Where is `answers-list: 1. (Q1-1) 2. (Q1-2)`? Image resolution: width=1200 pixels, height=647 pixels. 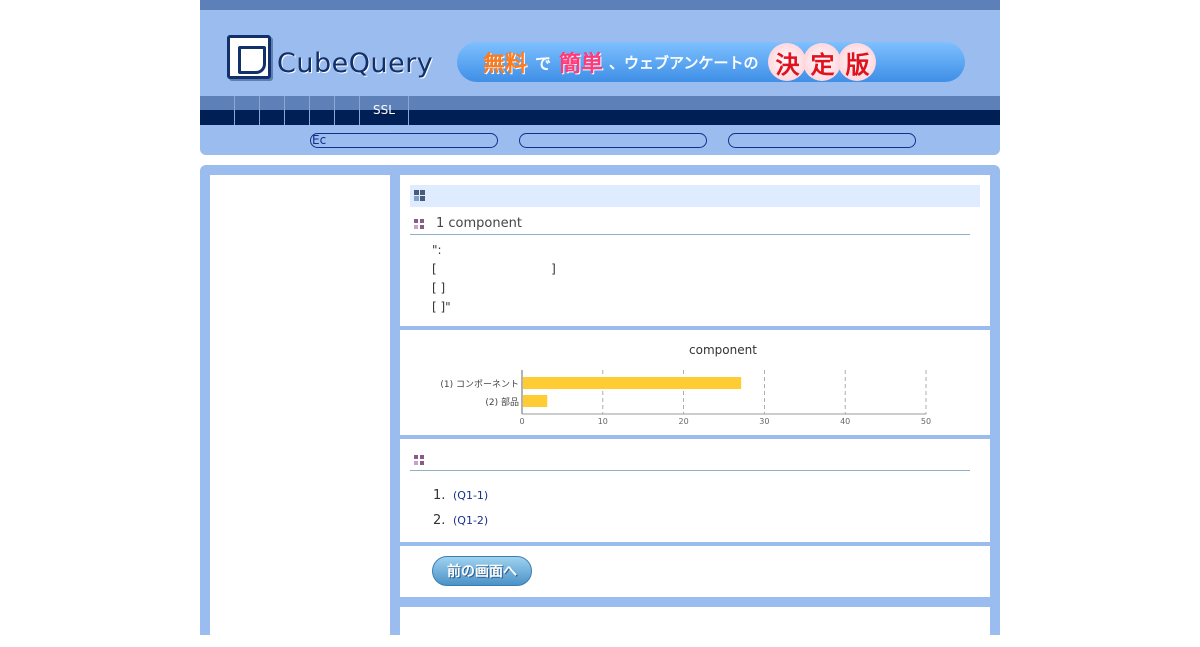 answers-list: 1. (Q1-1) 2. (Q1-2) is located at coordinates (460, 508).